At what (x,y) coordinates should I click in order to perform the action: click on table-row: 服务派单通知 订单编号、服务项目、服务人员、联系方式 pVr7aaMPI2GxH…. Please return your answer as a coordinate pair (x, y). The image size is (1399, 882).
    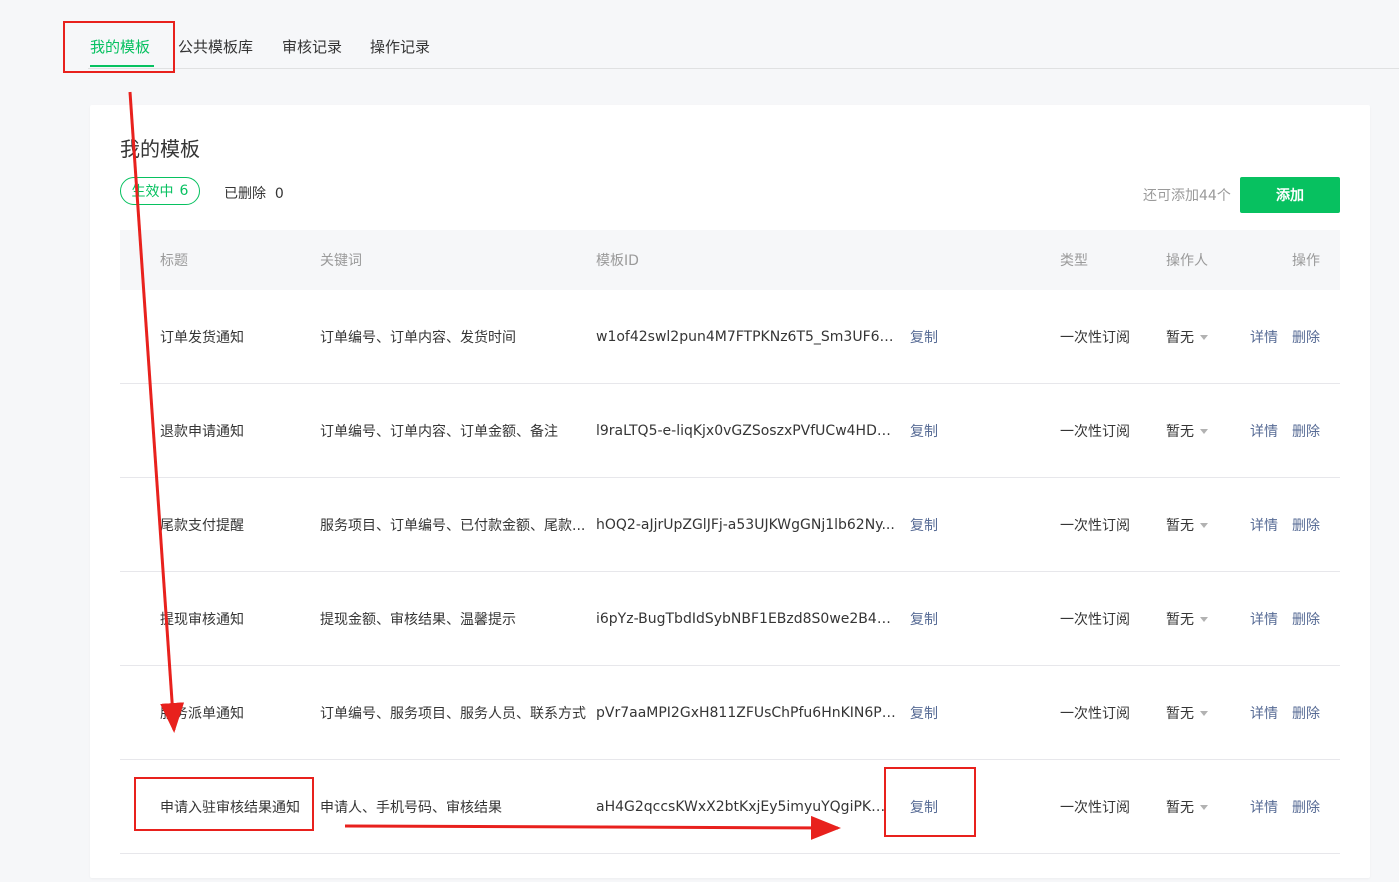
    Looking at the image, I should click on (730, 713).